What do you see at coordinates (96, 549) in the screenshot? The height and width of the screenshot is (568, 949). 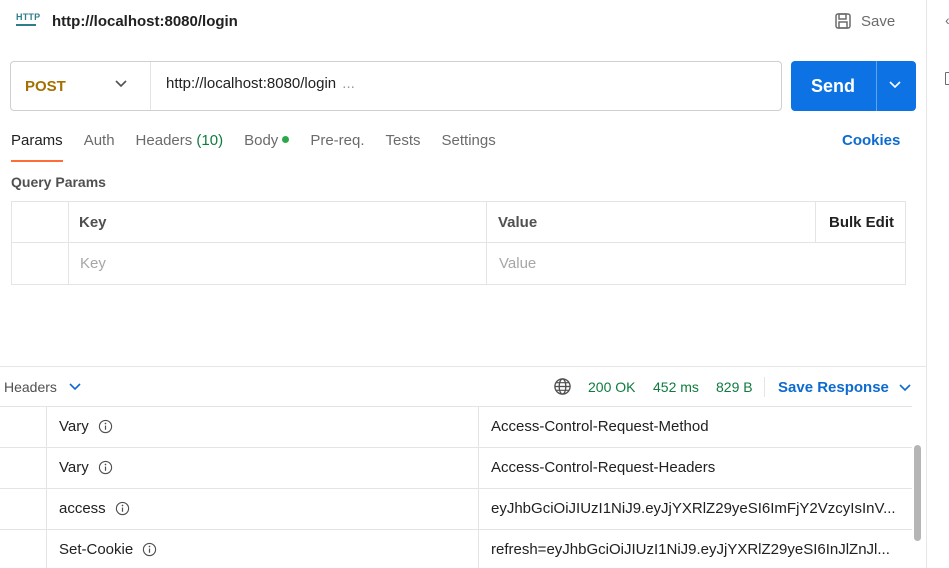 I see `header-key: Set-Cookie` at bounding box center [96, 549].